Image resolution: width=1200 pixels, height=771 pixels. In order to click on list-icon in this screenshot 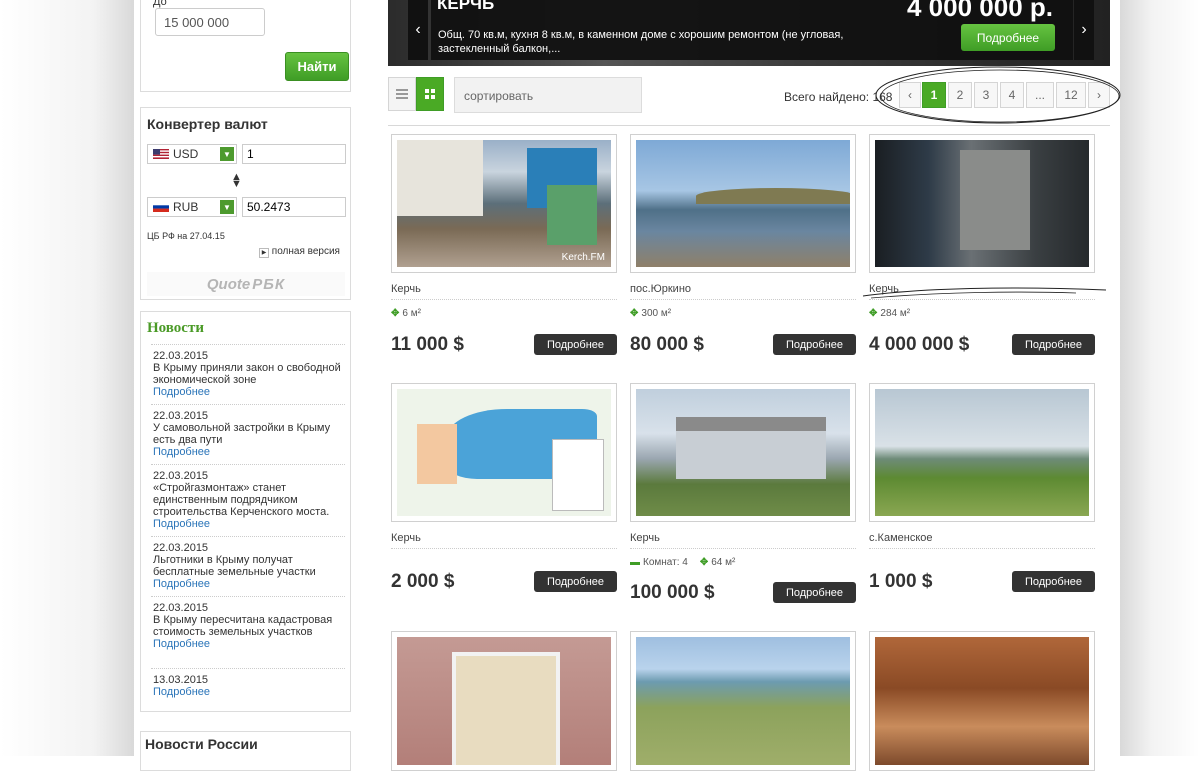, I will do `click(402, 94)`.